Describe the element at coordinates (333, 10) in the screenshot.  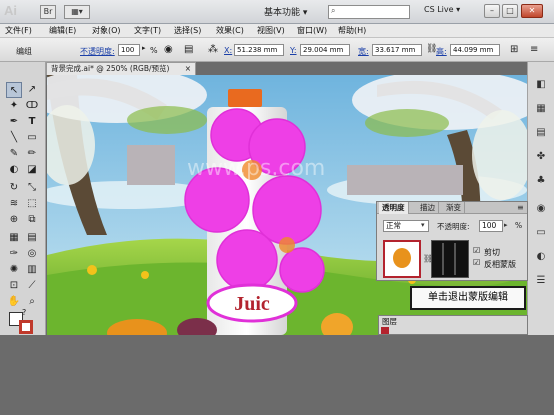
I see `search-icon: ⌕` at that location.